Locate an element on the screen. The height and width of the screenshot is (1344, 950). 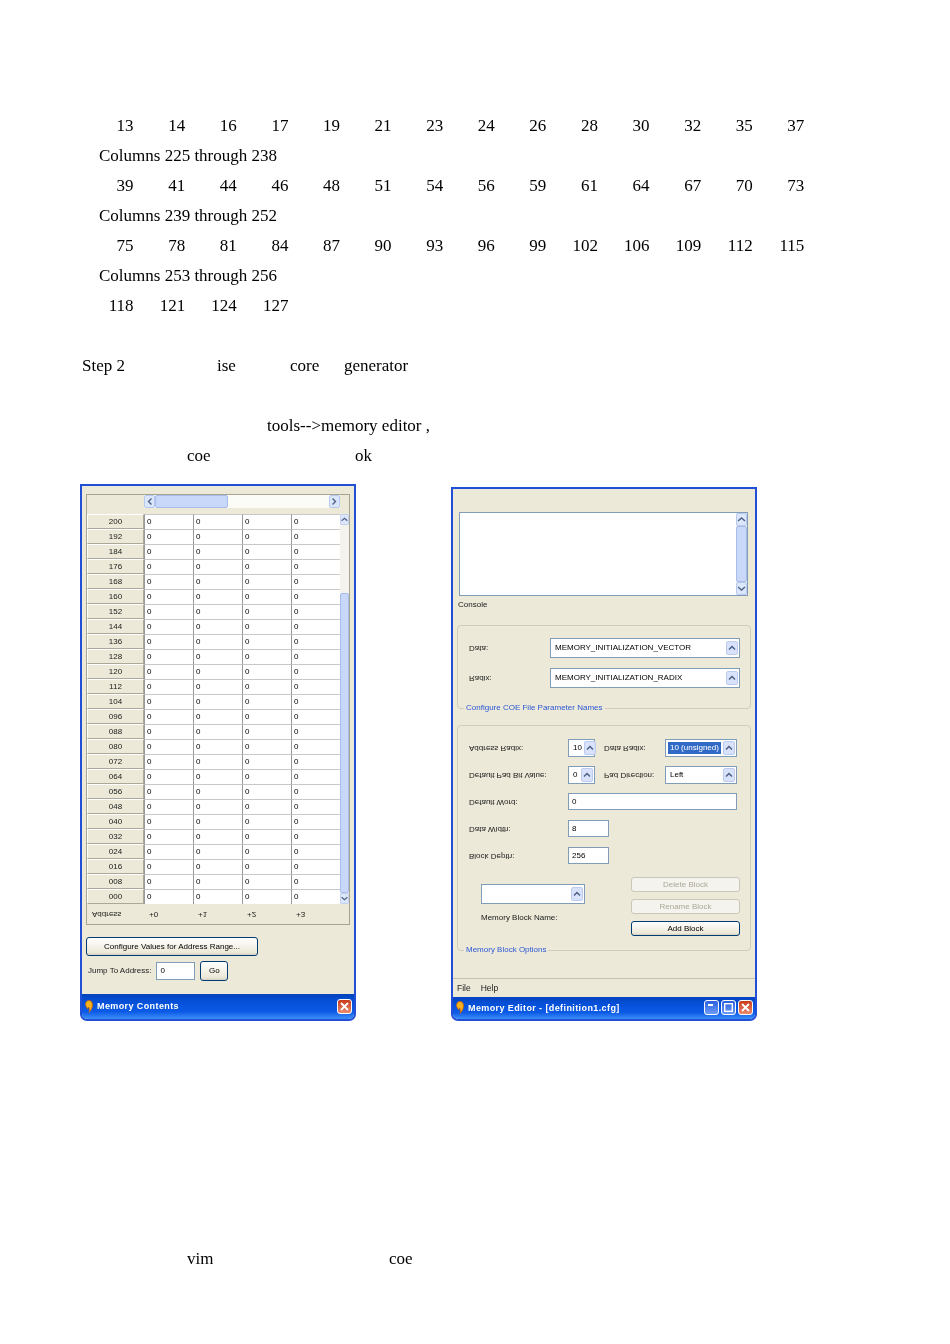
note-text: vim is located at coordinates (200, 1259).